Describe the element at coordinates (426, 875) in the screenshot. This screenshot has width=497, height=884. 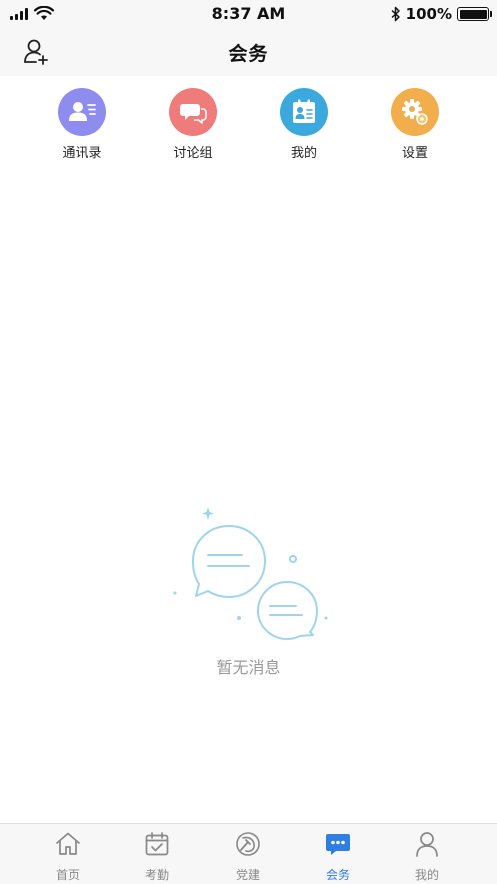
I see `tab-label: 我的` at that location.